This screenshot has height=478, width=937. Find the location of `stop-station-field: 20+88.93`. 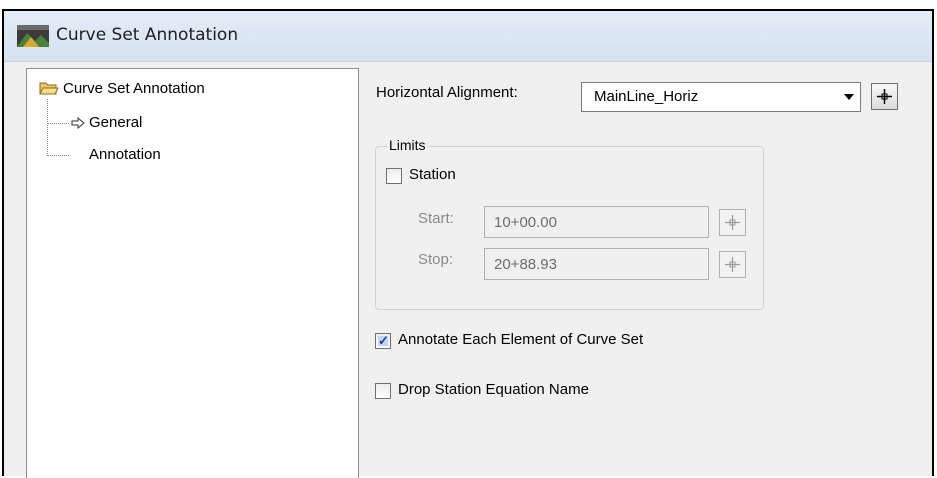

stop-station-field: 20+88.93 is located at coordinates (596, 264).